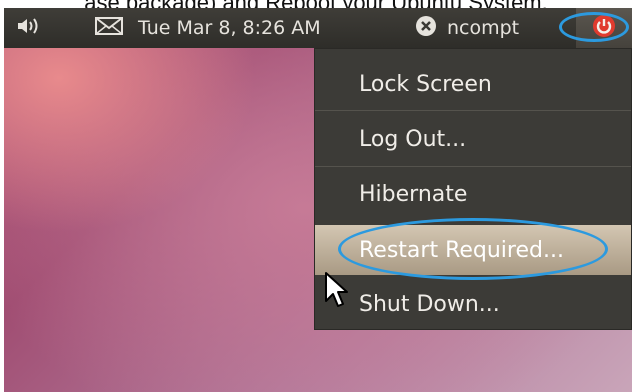 Image resolution: width=632 pixels, height=392 pixels. What do you see at coordinates (473, 194) in the screenshot?
I see `menu-item-hibernate: Hibernate` at bounding box center [473, 194].